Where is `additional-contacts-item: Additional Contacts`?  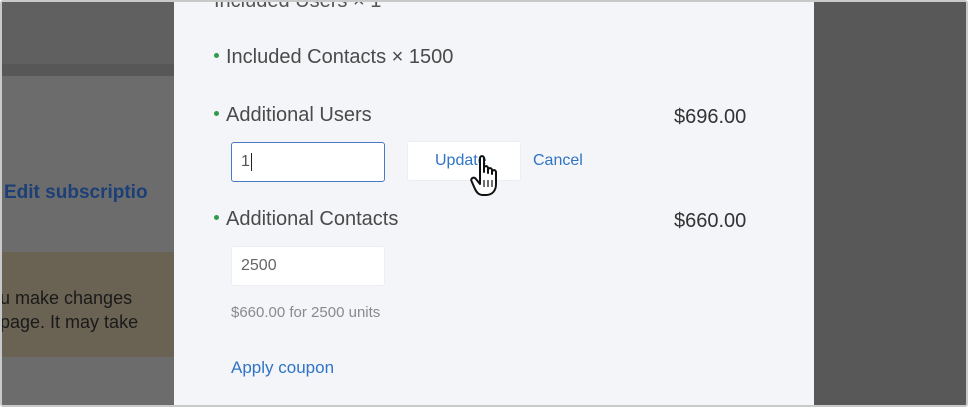
additional-contacts-item: Additional Contacts is located at coordinates (306, 219).